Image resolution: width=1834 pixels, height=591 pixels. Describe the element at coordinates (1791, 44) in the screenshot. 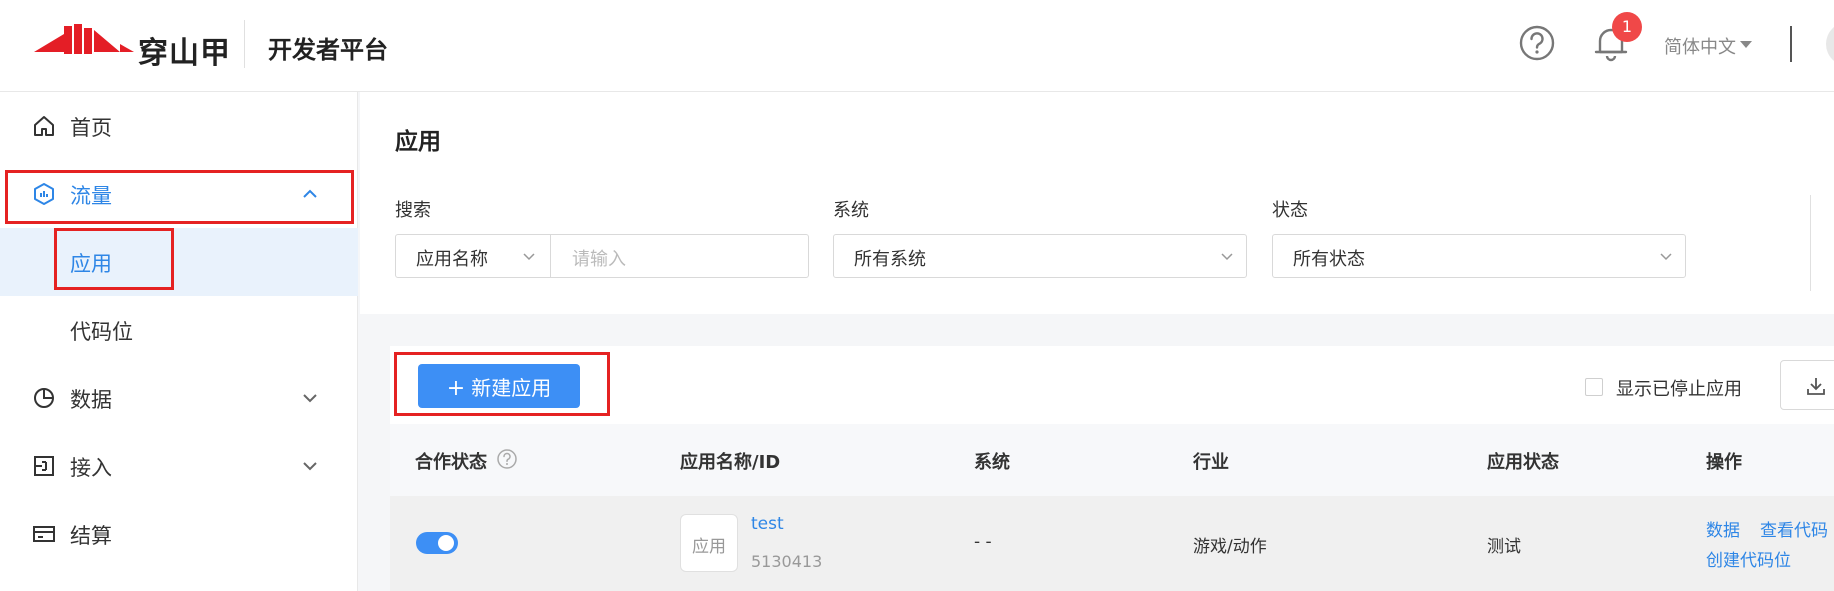

I see `header-divider` at that location.